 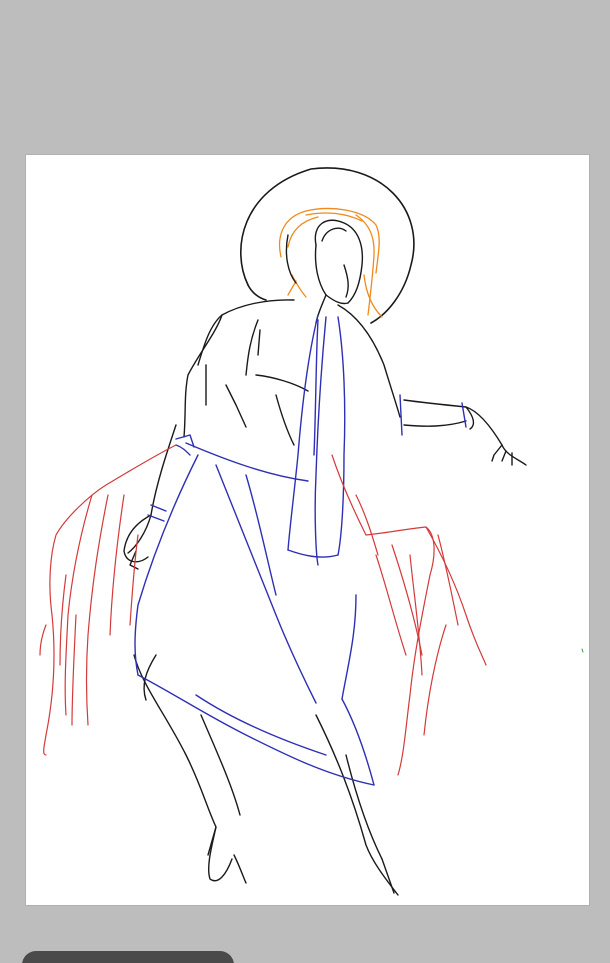 I want to click on stray-marks, so click(x=582, y=650).